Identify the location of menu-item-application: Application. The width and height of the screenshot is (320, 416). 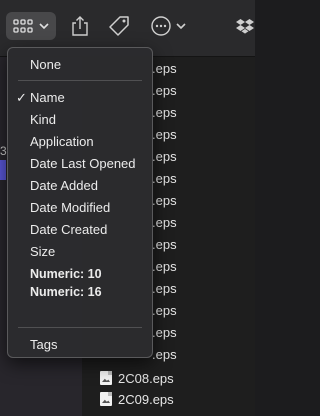
(80, 141).